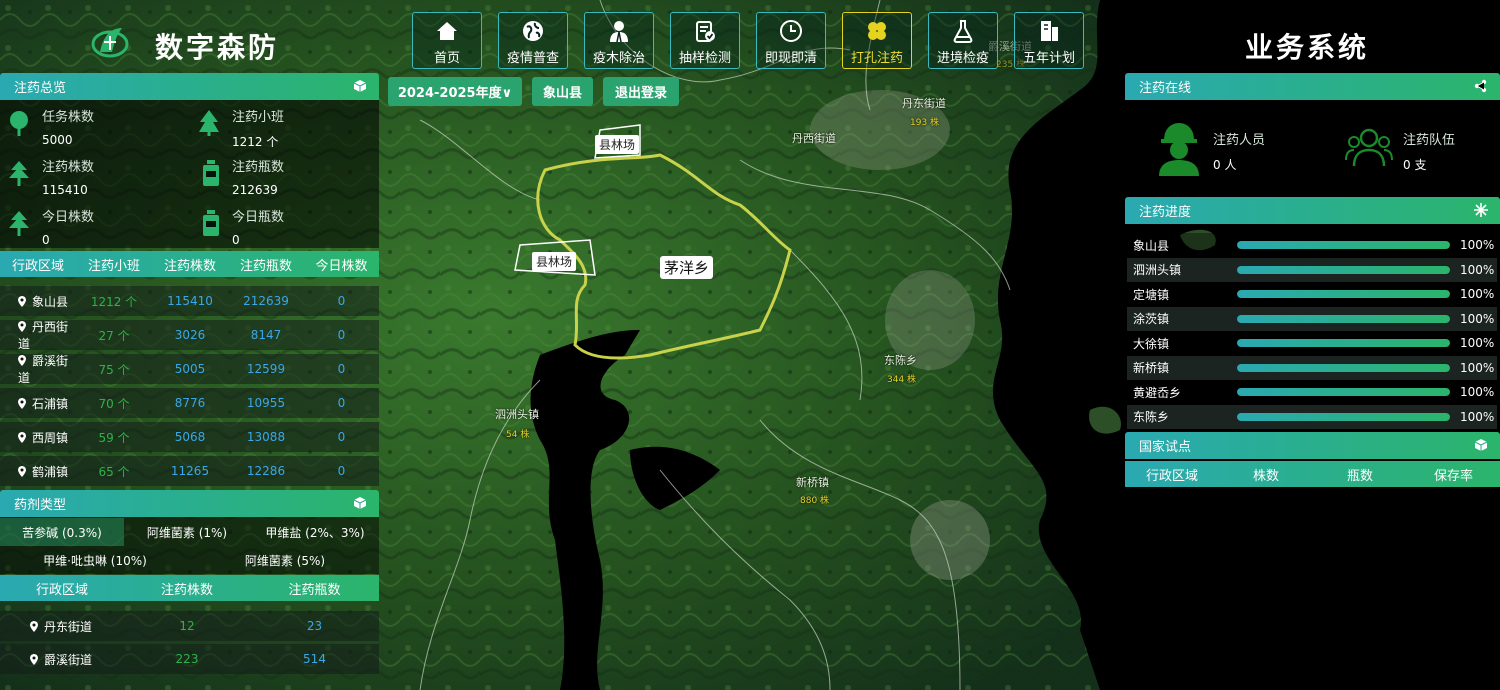  I want to click on top-nav: 首页 疫情普查 疫木除治 抽样检测 即现即清 打孔注药 进境检疫 五年计划, so click(748, 40).